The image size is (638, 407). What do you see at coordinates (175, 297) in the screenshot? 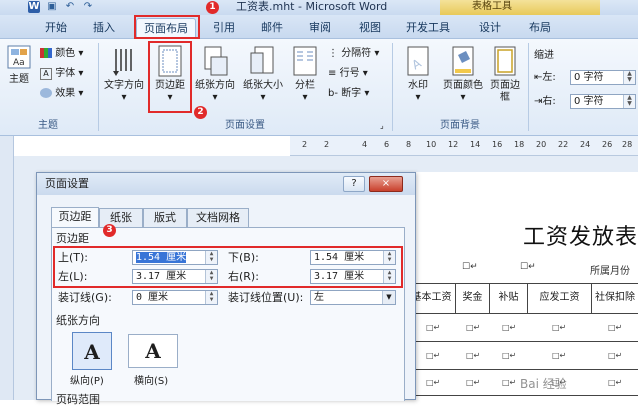
I see `gutter-input: 0 厘米 ▲ ▼` at bounding box center [175, 297].